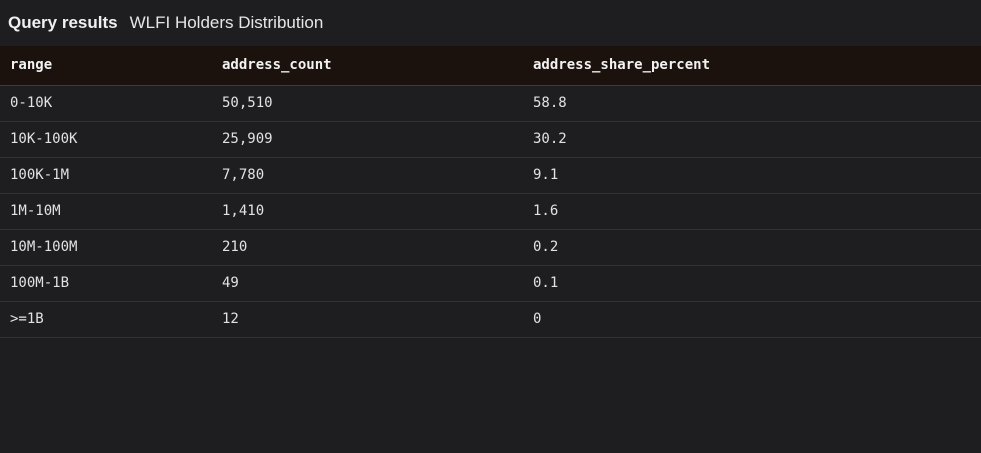  Describe the element at coordinates (226, 22) in the screenshot. I see `query-name: WLFI Holders Distribution` at that location.